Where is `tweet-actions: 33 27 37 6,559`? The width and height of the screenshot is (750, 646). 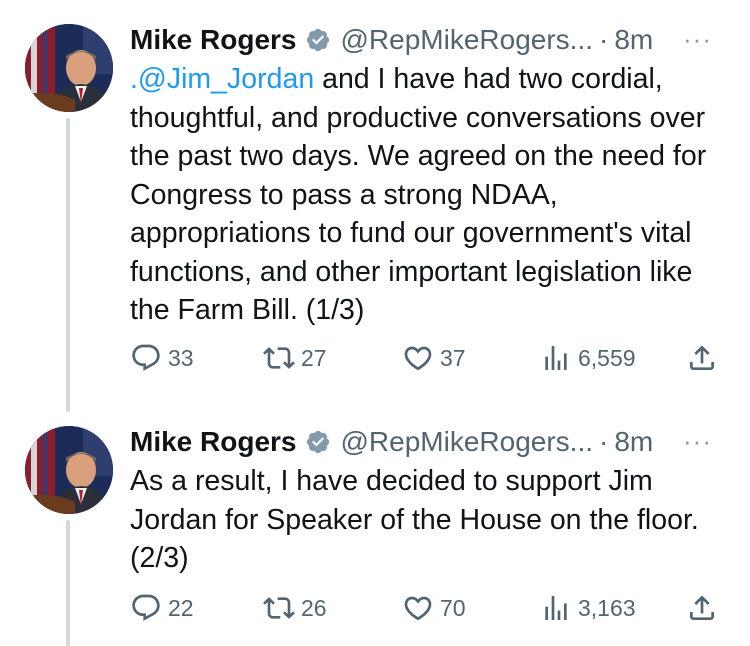
tweet-actions: 33 27 37 6,559 is located at coordinates (429, 358).